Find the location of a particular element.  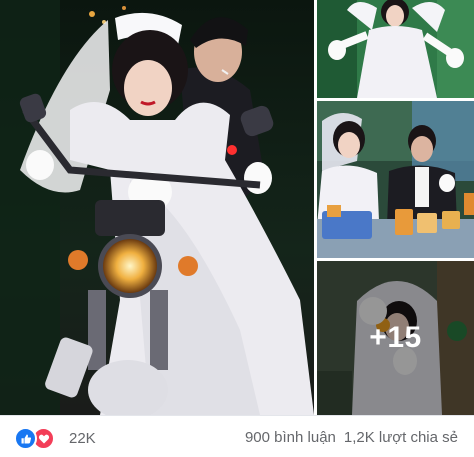

photo-couple-at-table is located at coordinates (395, 179).